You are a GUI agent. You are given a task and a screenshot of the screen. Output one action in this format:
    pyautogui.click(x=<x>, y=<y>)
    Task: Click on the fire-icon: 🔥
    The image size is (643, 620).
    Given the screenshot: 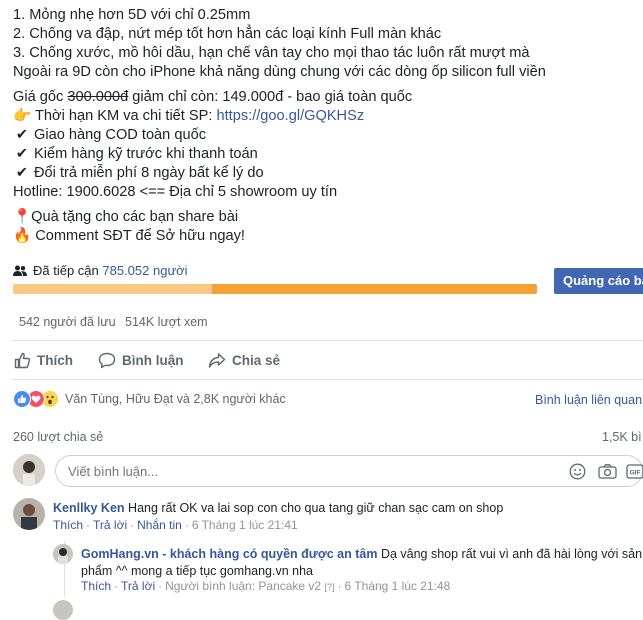 What is the action you would take?
    pyautogui.click(x=22, y=236)
    